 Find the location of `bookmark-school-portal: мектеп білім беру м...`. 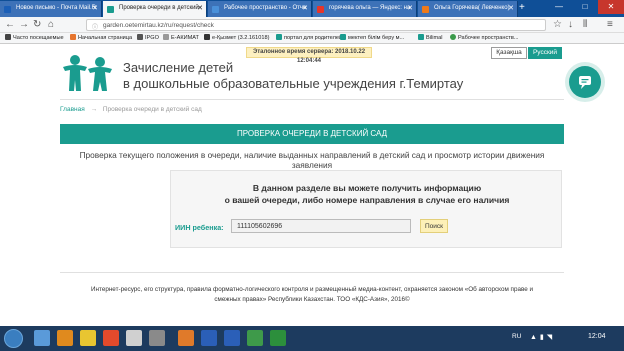

bookmark-school-portal: мектеп білім беру м... is located at coordinates (372, 37).